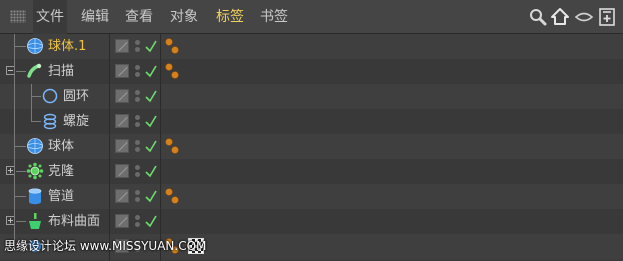 This screenshot has height=261, width=623. What do you see at coordinates (35, 171) in the screenshot?
I see `cloner-icon` at bounding box center [35, 171].